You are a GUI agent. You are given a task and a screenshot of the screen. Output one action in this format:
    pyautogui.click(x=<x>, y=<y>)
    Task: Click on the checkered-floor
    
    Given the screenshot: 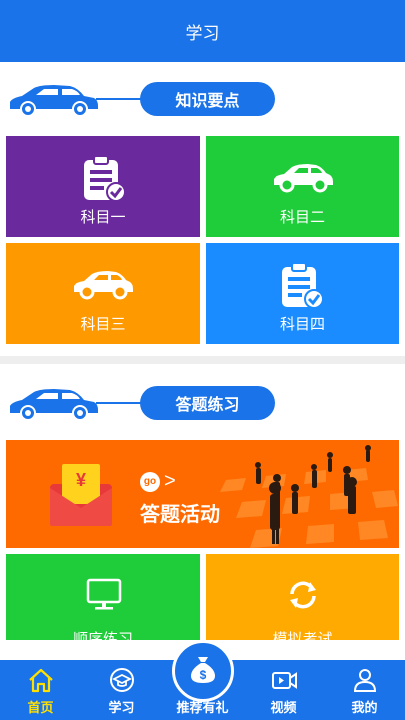 What is the action you would take?
    pyautogui.click(x=309, y=496)
    